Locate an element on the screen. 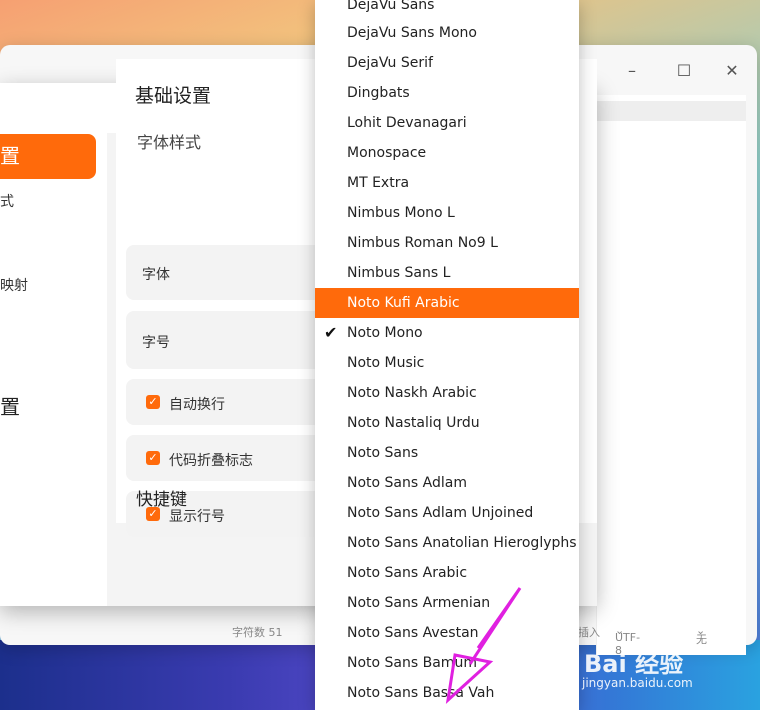 The width and height of the screenshot is (760, 710). watermark-logo: Bai 经验 is located at coordinates (634, 664).